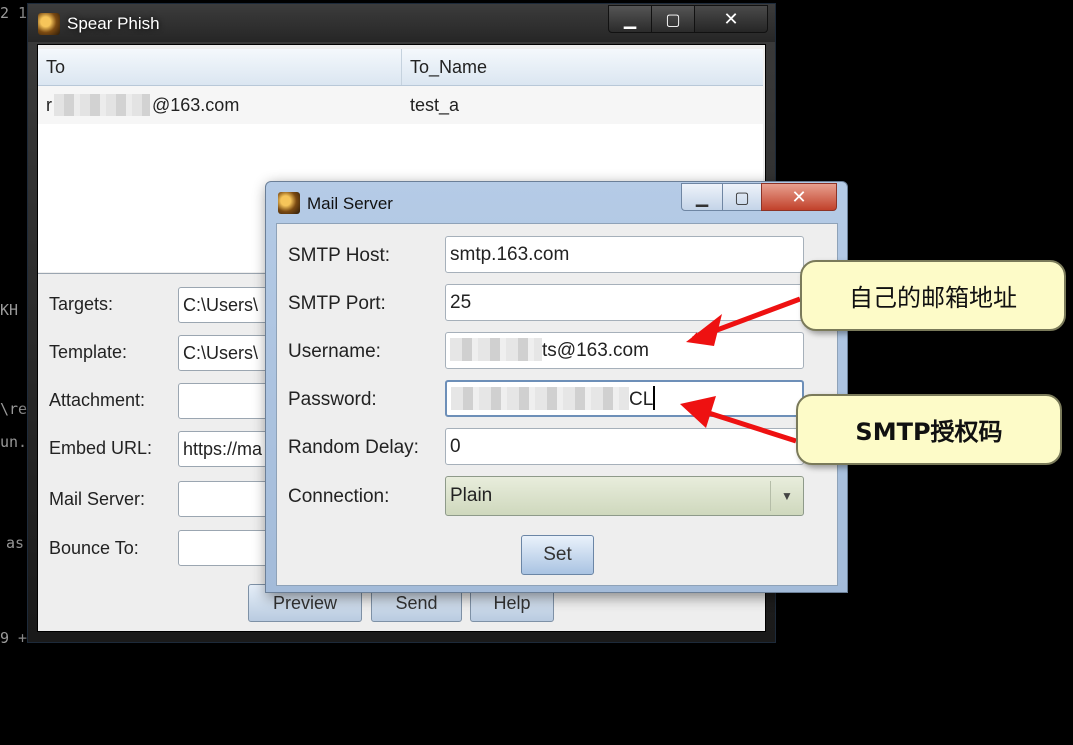  I want to click on random-delay-label: Random Delay:, so click(353, 447).